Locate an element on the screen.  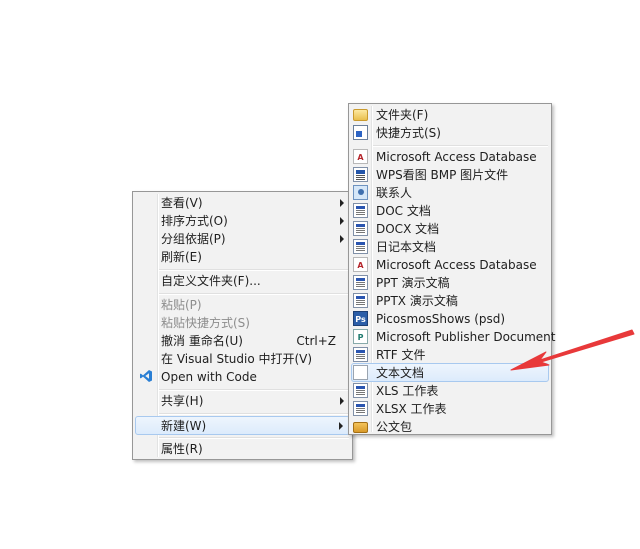
annotation-arrow-shape is located at coordinates (572, 350).